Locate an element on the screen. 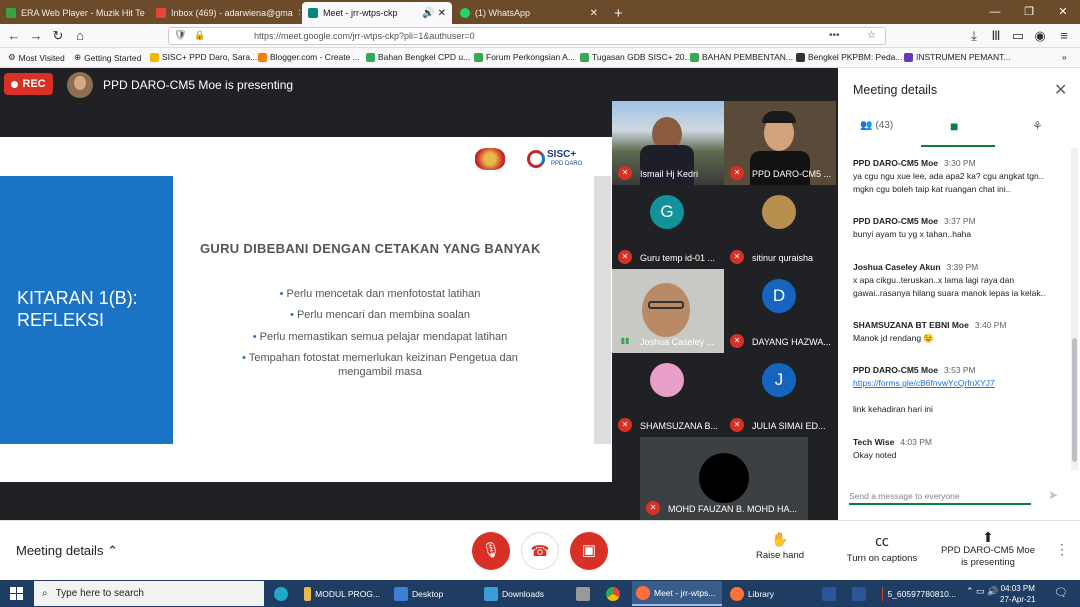 This screenshot has height=607, width=1080. edge-icon is located at coordinates (281, 593).